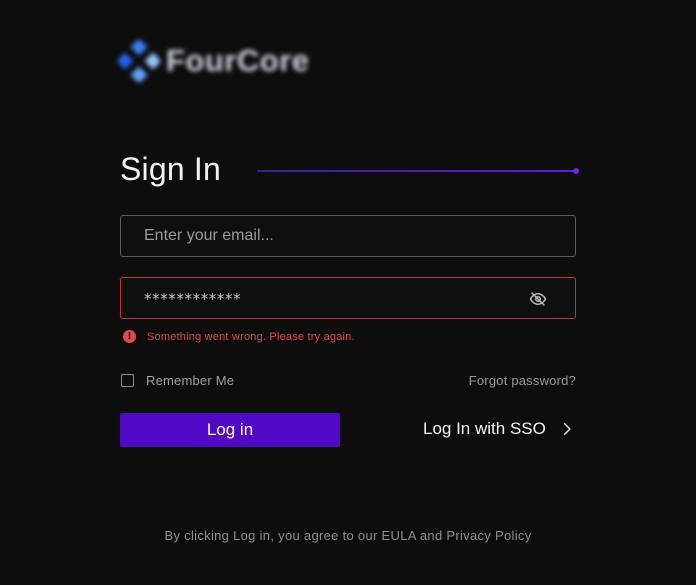 The image size is (696, 585). I want to click on brand-name: FourCore, so click(238, 60).